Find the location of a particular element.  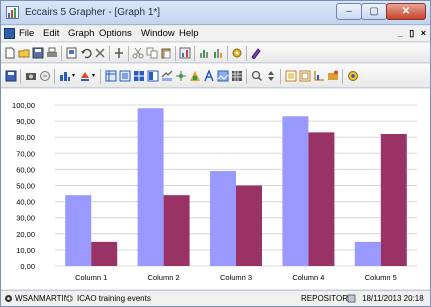

y-tick-label: 60,00 is located at coordinates (25, 169).